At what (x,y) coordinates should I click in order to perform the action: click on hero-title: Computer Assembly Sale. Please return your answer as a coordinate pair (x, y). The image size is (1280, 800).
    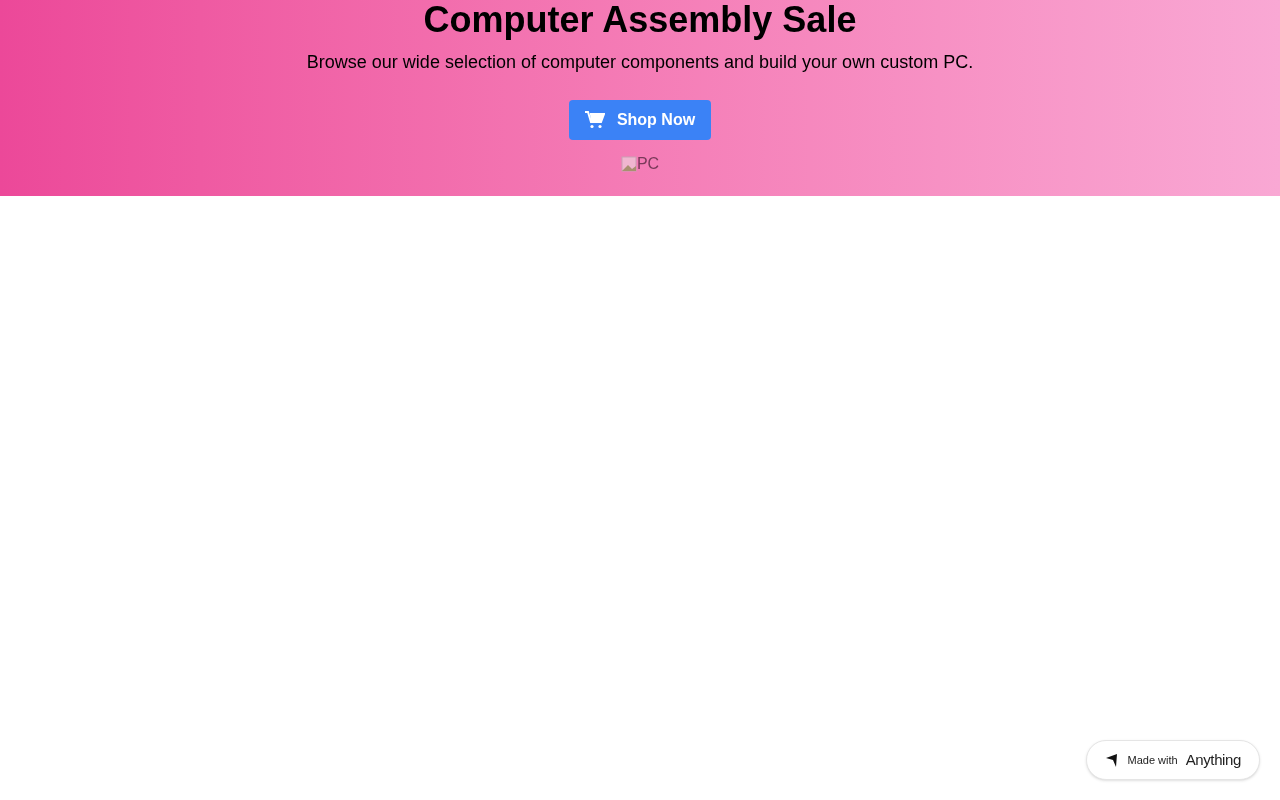
    Looking at the image, I should click on (640, 20).